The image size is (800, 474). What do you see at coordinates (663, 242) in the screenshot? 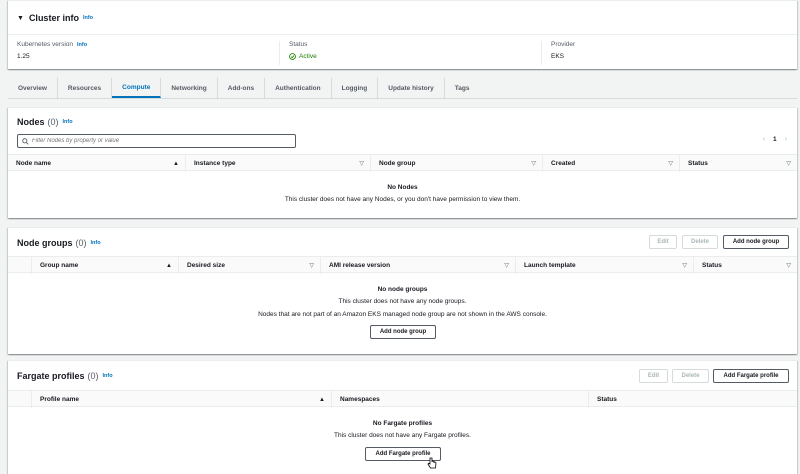
I see `edit-node-group-button: Edit` at bounding box center [663, 242].